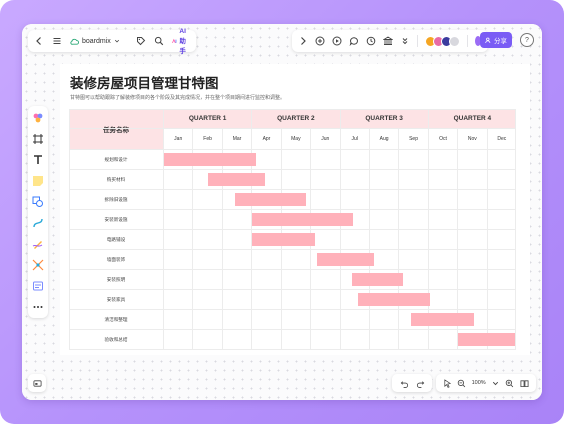  I want to click on zoom-controls: 100%, so click(486, 383).